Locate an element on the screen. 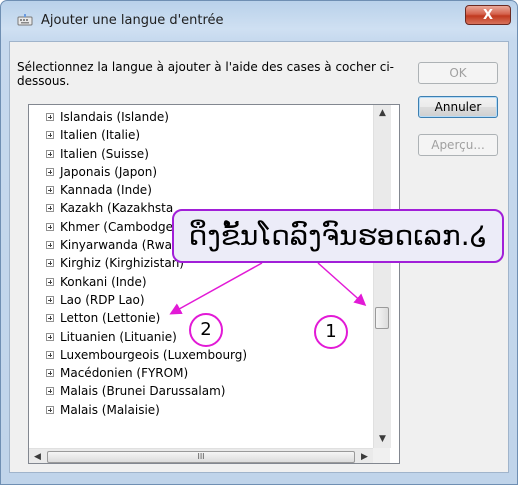  list-item: Italien (Italie) is located at coordinates (201, 135).